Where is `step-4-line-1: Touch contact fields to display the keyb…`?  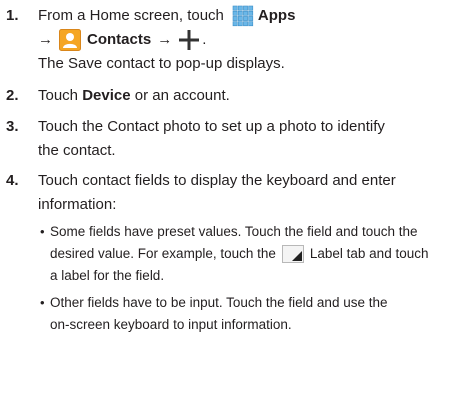 step-4-line-1: Touch contact fields to display the keyb… is located at coordinates (217, 180).